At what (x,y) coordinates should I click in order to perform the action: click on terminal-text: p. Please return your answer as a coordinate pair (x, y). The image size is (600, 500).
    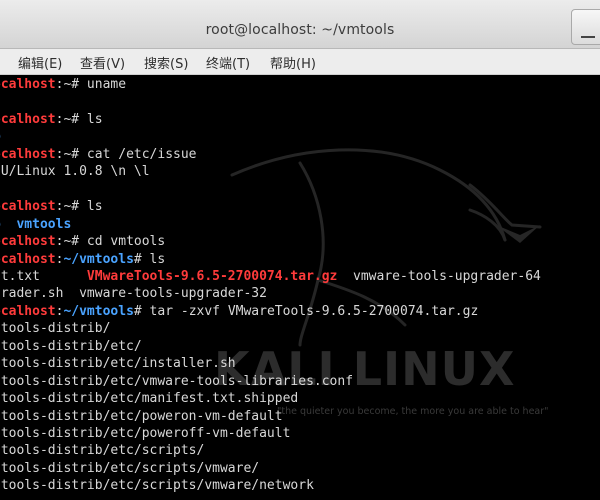
    Looking at the image, I should click on (0, 136).